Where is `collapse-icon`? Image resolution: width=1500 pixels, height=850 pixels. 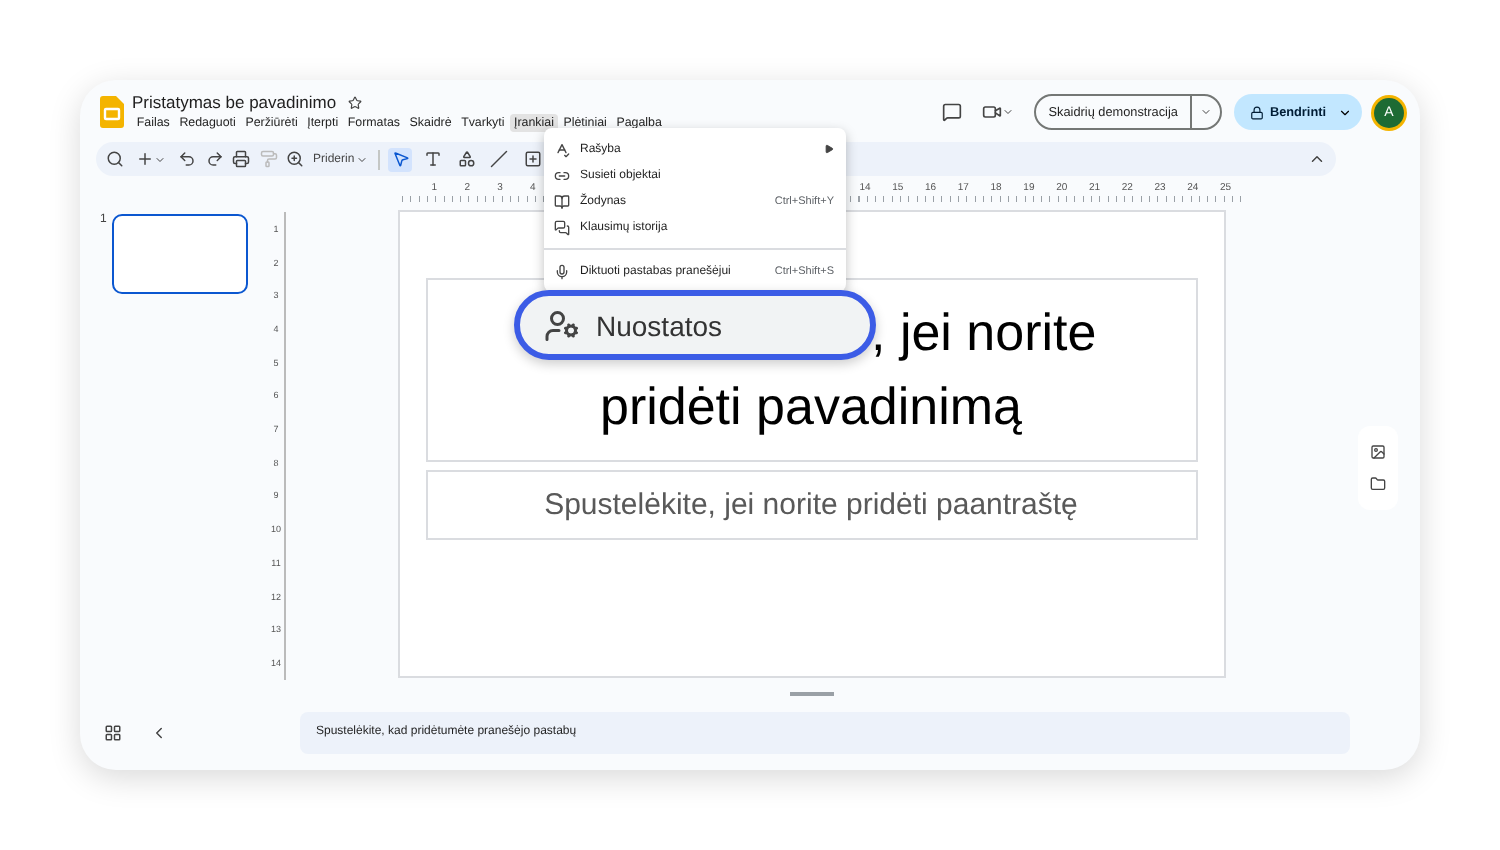
collapse-icon is located at coordinates (1317, 159).